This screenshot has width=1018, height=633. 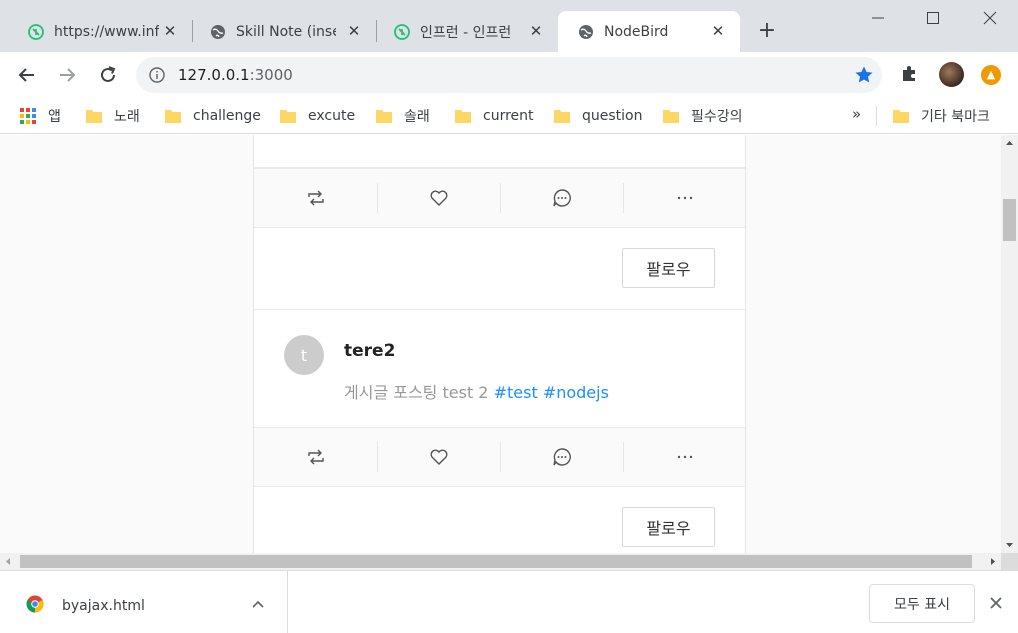 What do you see at coordinates (996, 603) in the screenshot?
I see `close-icon` at bounding box center [996, 603].